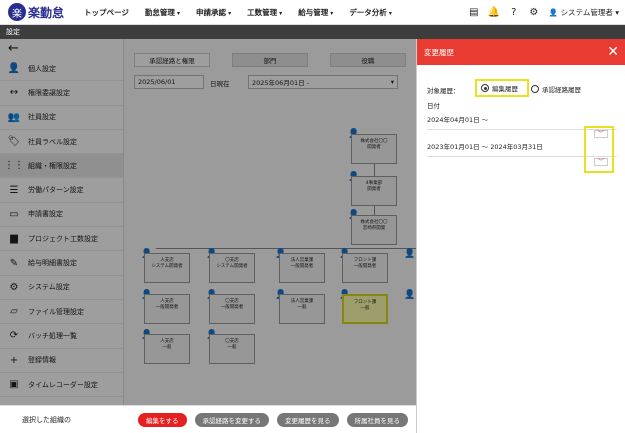  What do you see at coordinates (535, 89) in the screenshot?
I see `radio-off-icon` at bounding box center [535, 89].